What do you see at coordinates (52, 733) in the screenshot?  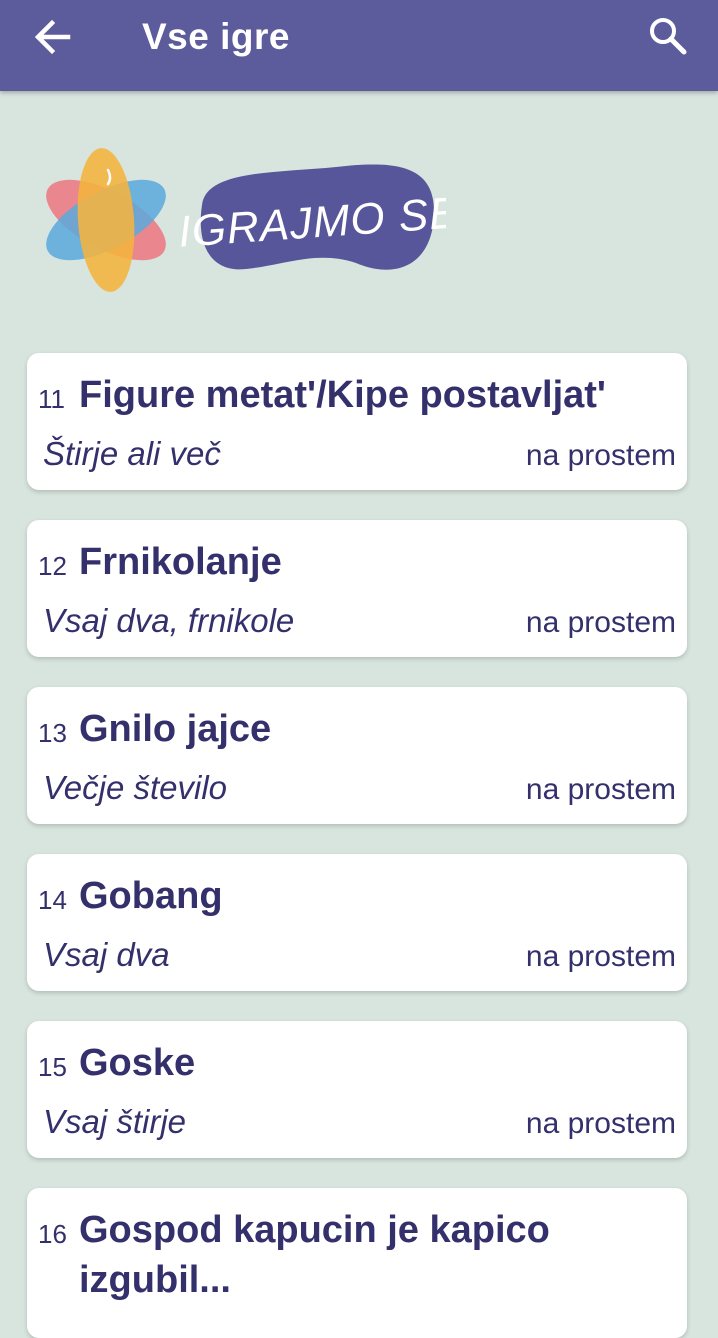 I see `game-number: 13` at bounding box center [52, 733].